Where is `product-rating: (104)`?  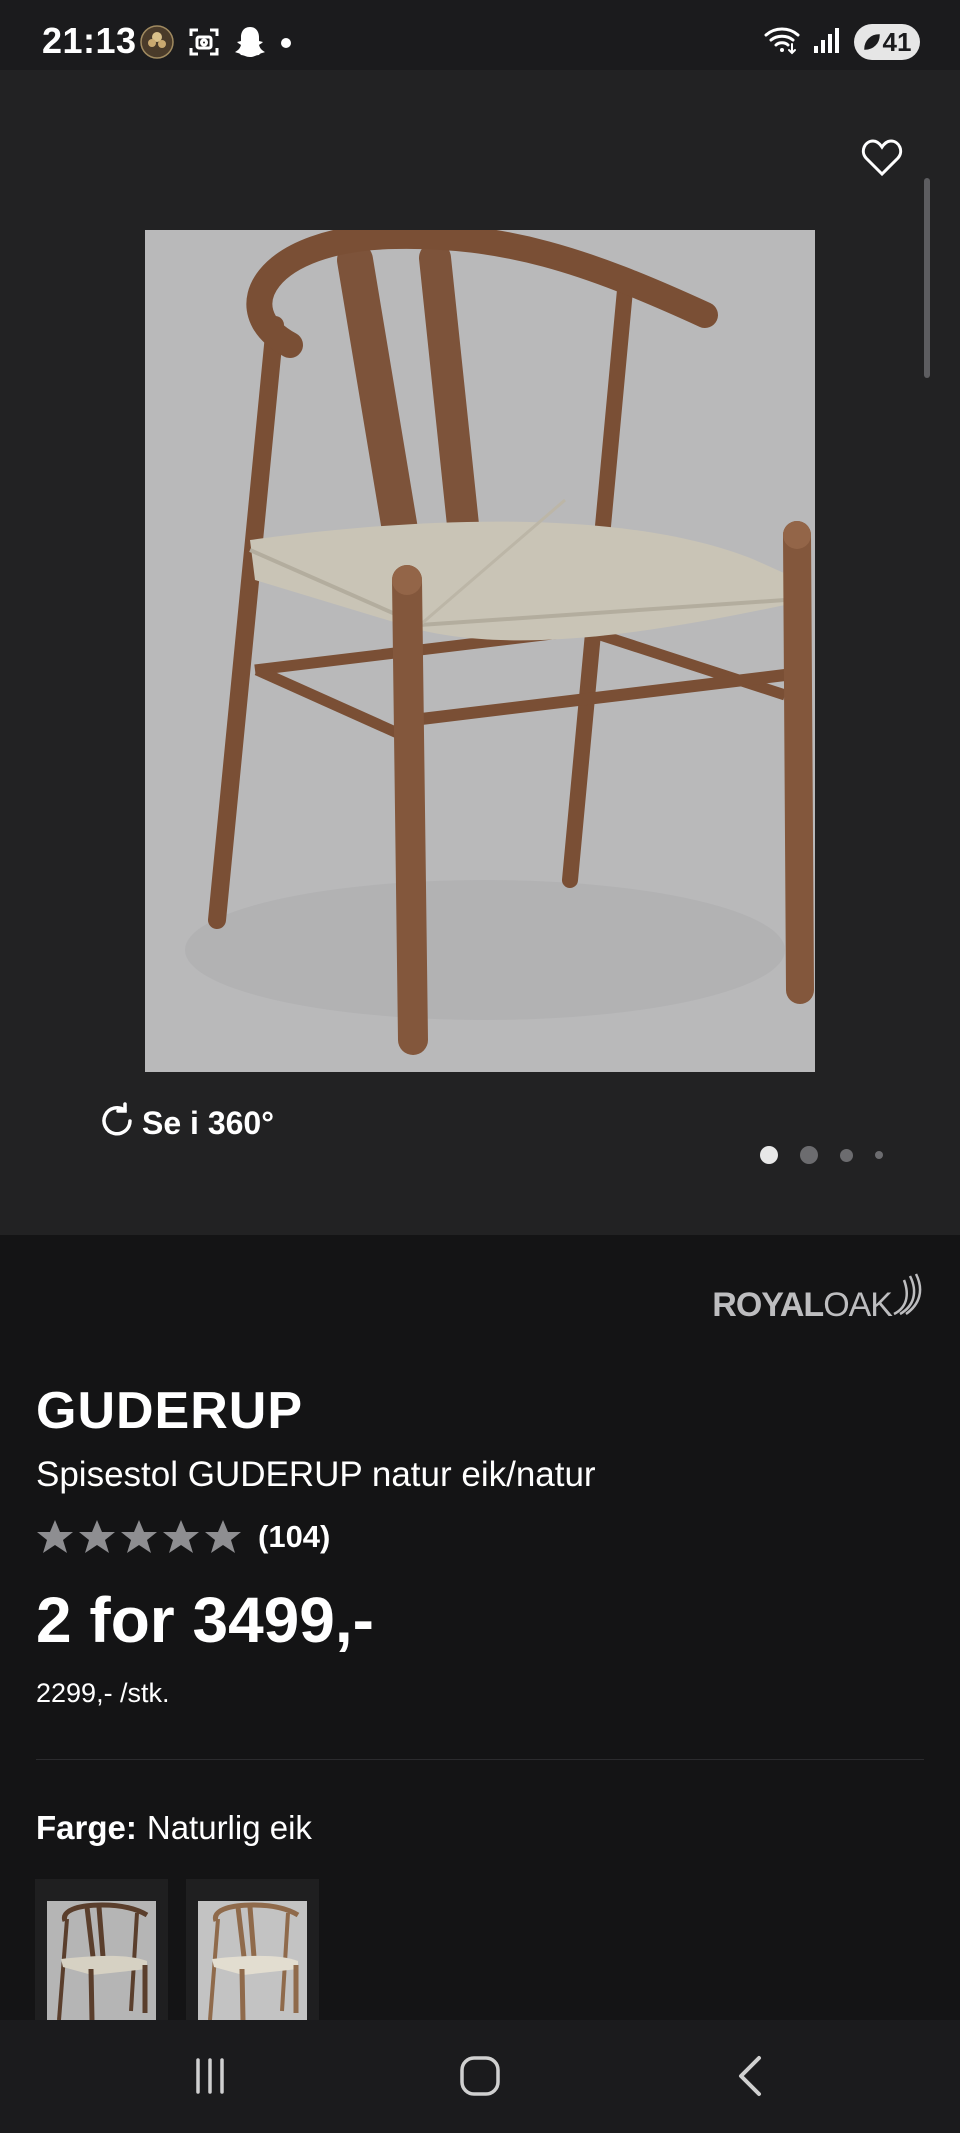 product-rating: (104) is located at coordinates (183, 1537).